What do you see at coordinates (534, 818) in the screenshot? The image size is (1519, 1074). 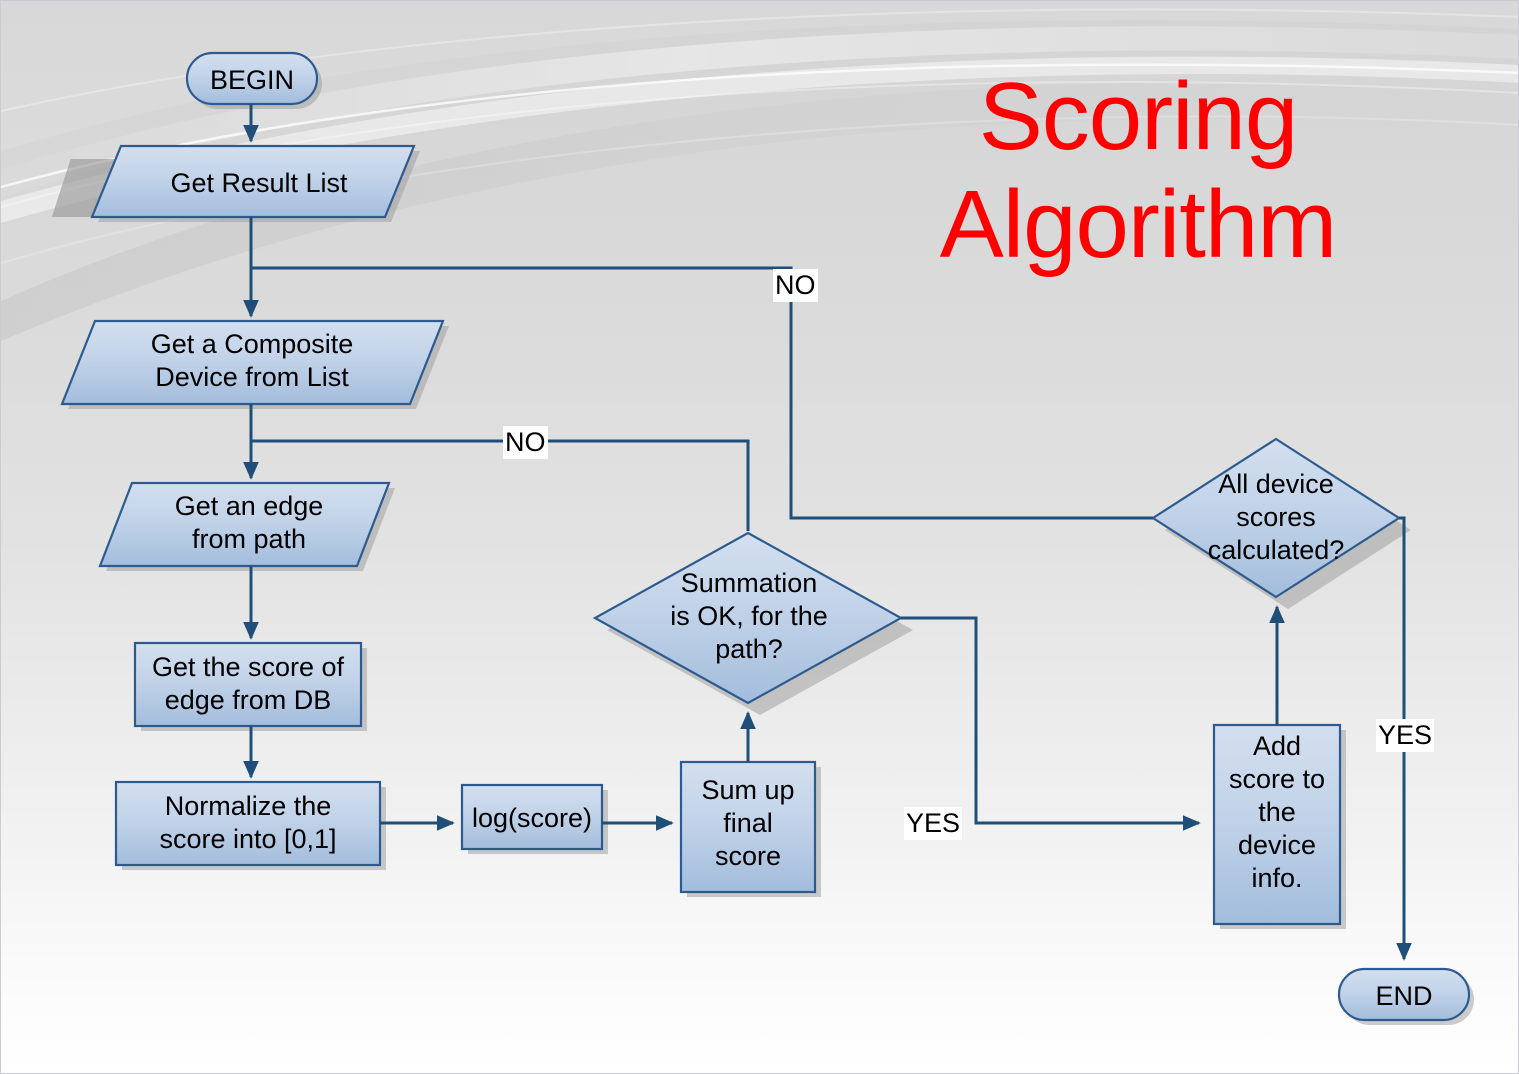 I see `node-log-score` at bounding box center [534, 818].